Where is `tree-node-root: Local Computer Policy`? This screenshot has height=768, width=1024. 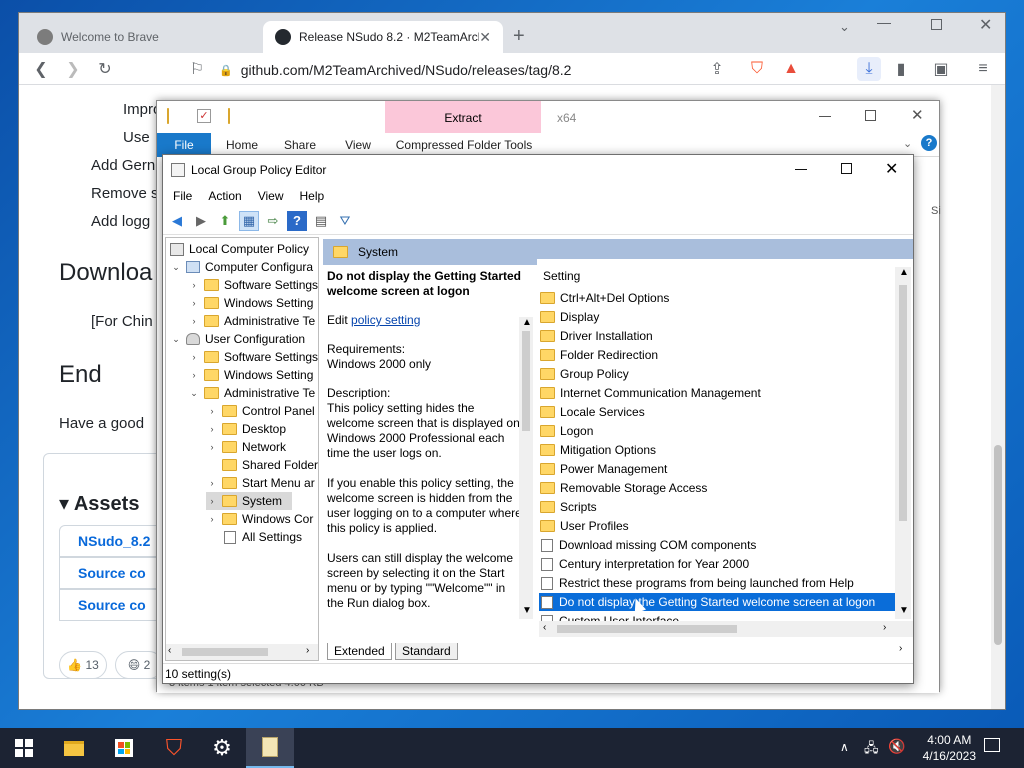 tree-node-root: Local Computer Policy is located at coordinates (239, 249).